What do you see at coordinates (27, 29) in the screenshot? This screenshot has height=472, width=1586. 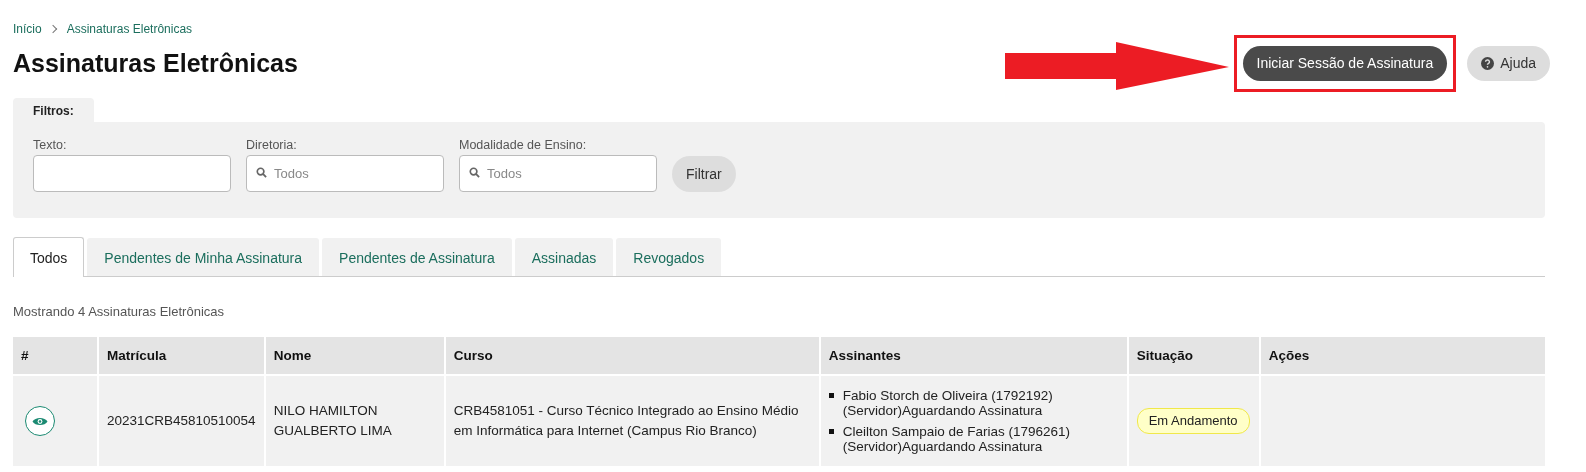 I see `breadcrumb-link: Início` at bounding box center [27, 29].